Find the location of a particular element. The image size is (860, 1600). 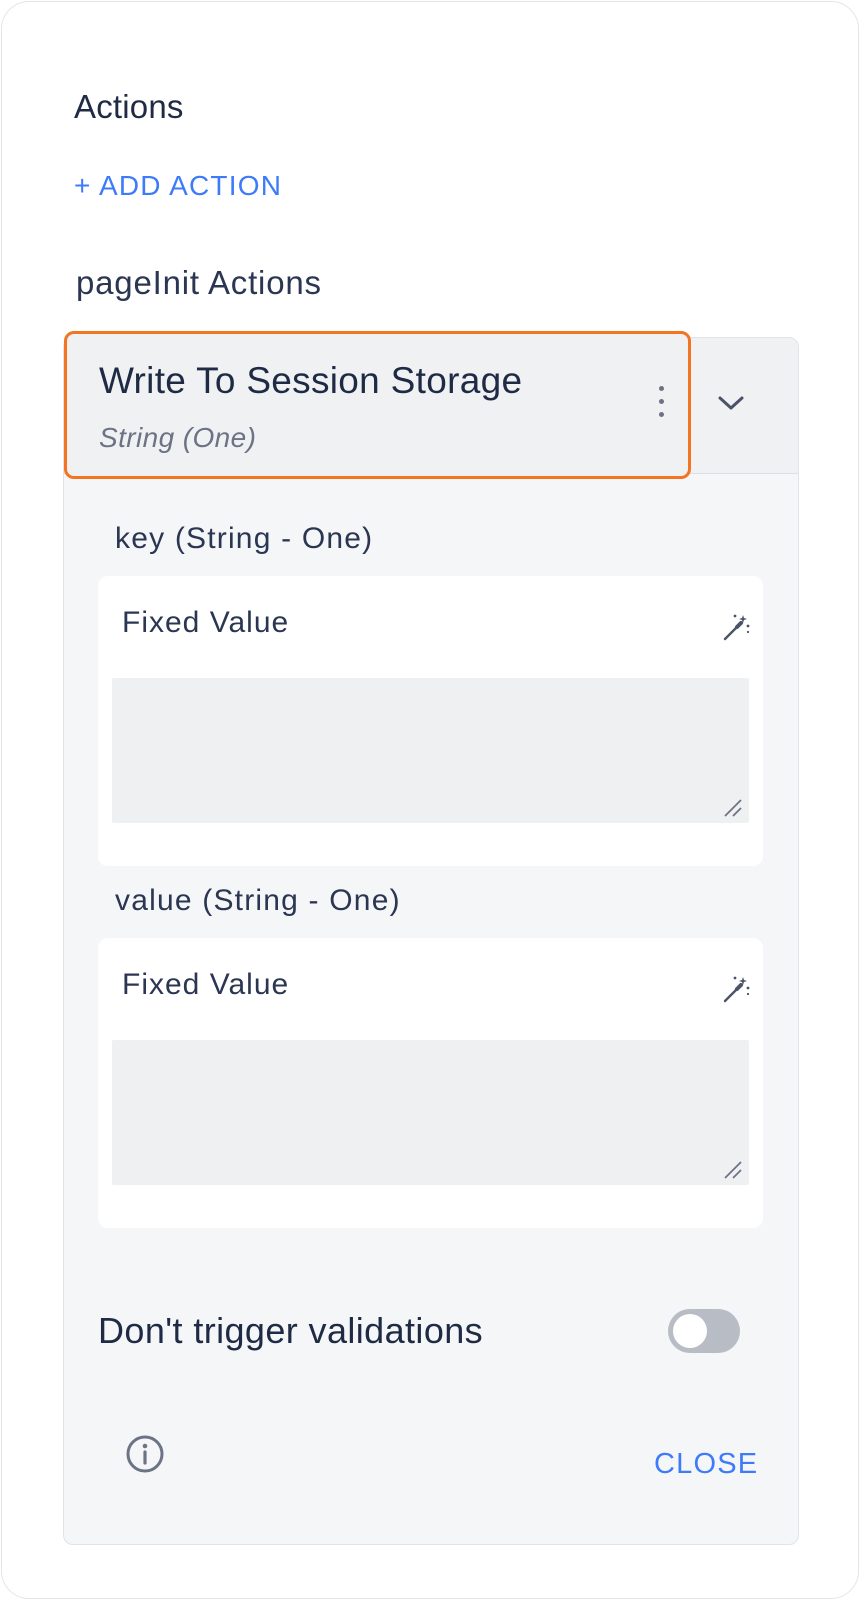

dont-trigger-validations-toggle is located at coordinates (704, 1331).